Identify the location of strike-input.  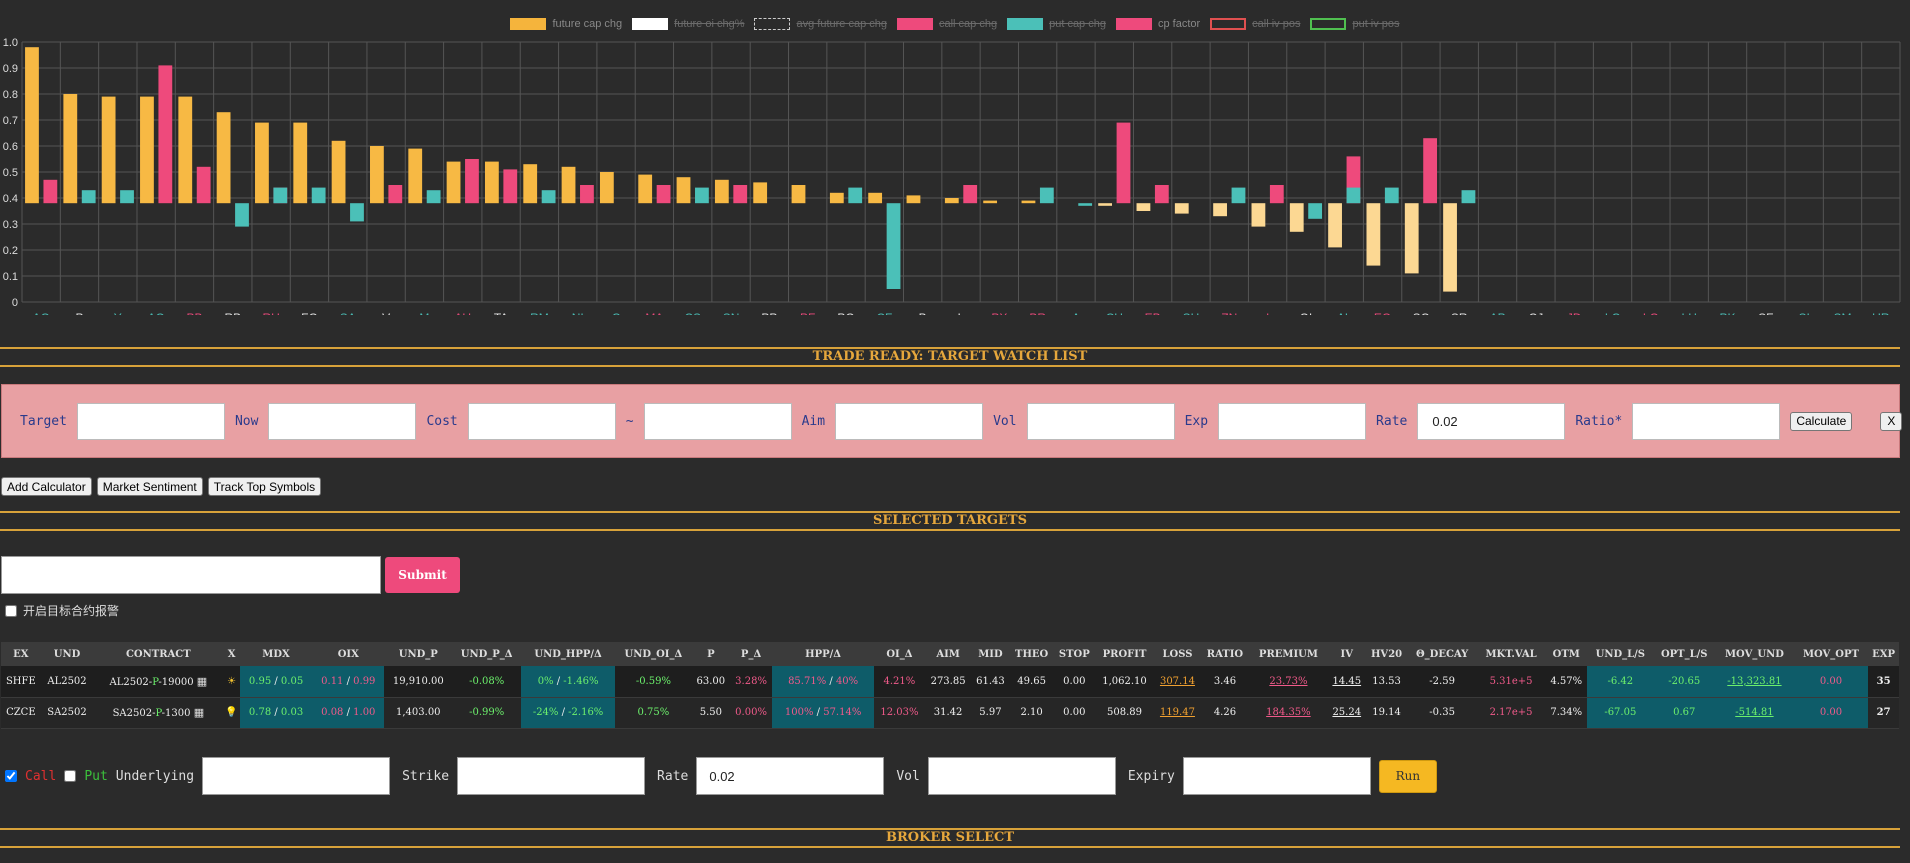
(551, 776).